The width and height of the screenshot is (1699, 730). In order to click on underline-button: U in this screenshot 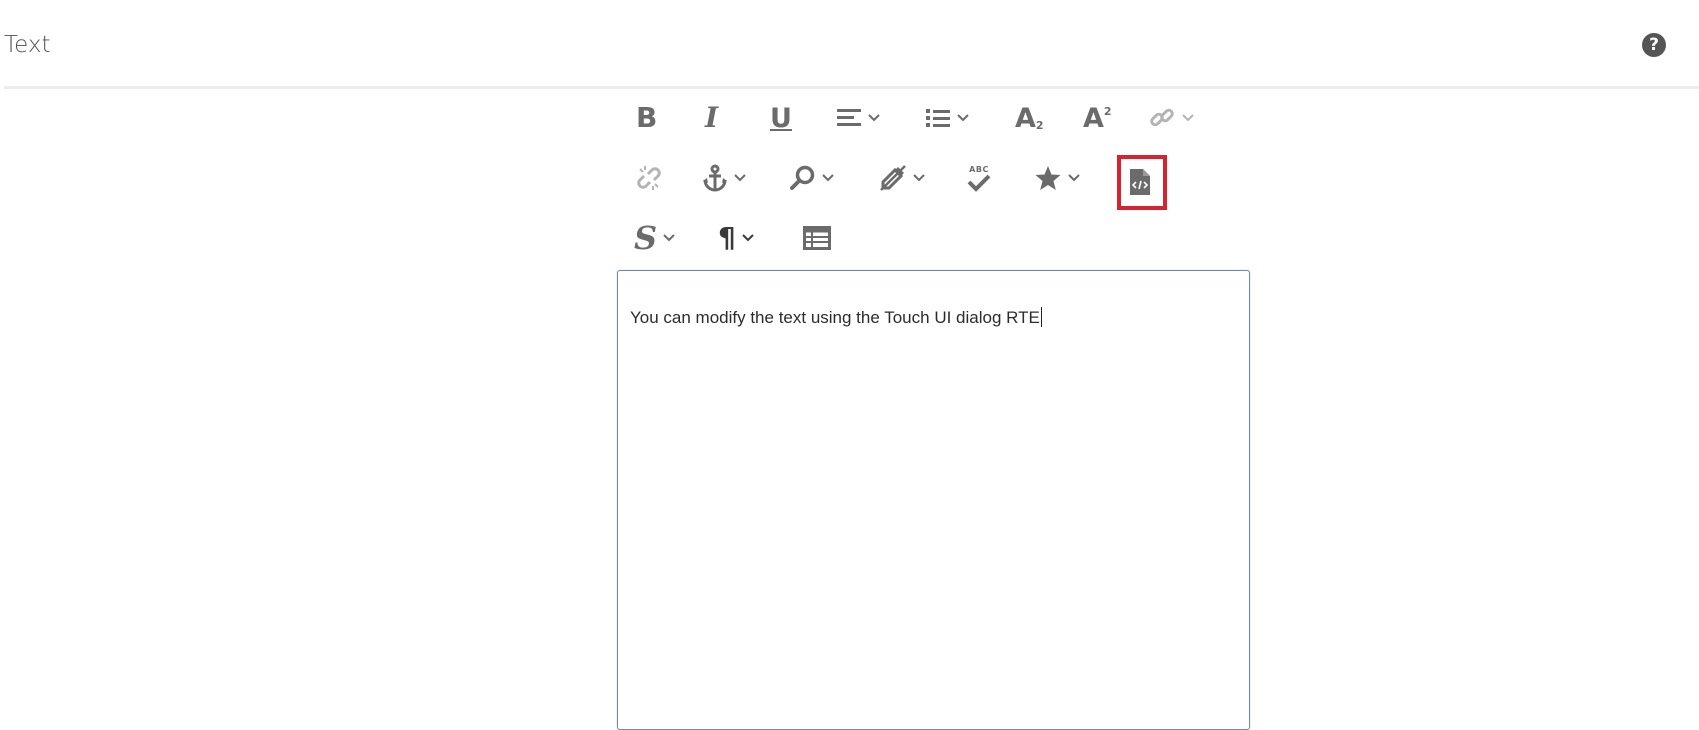, I will do `click(781, 118)`.